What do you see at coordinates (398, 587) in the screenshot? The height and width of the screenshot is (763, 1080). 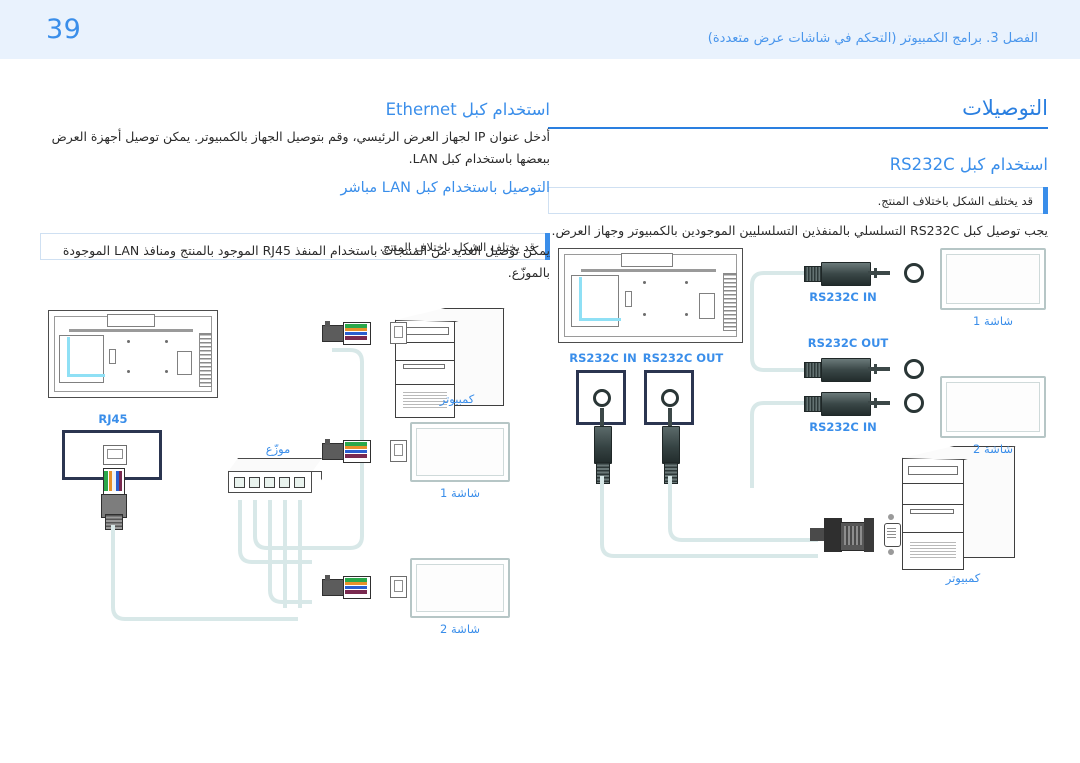 I see `rj45-port-screen2` at bounding box center [398, 587].